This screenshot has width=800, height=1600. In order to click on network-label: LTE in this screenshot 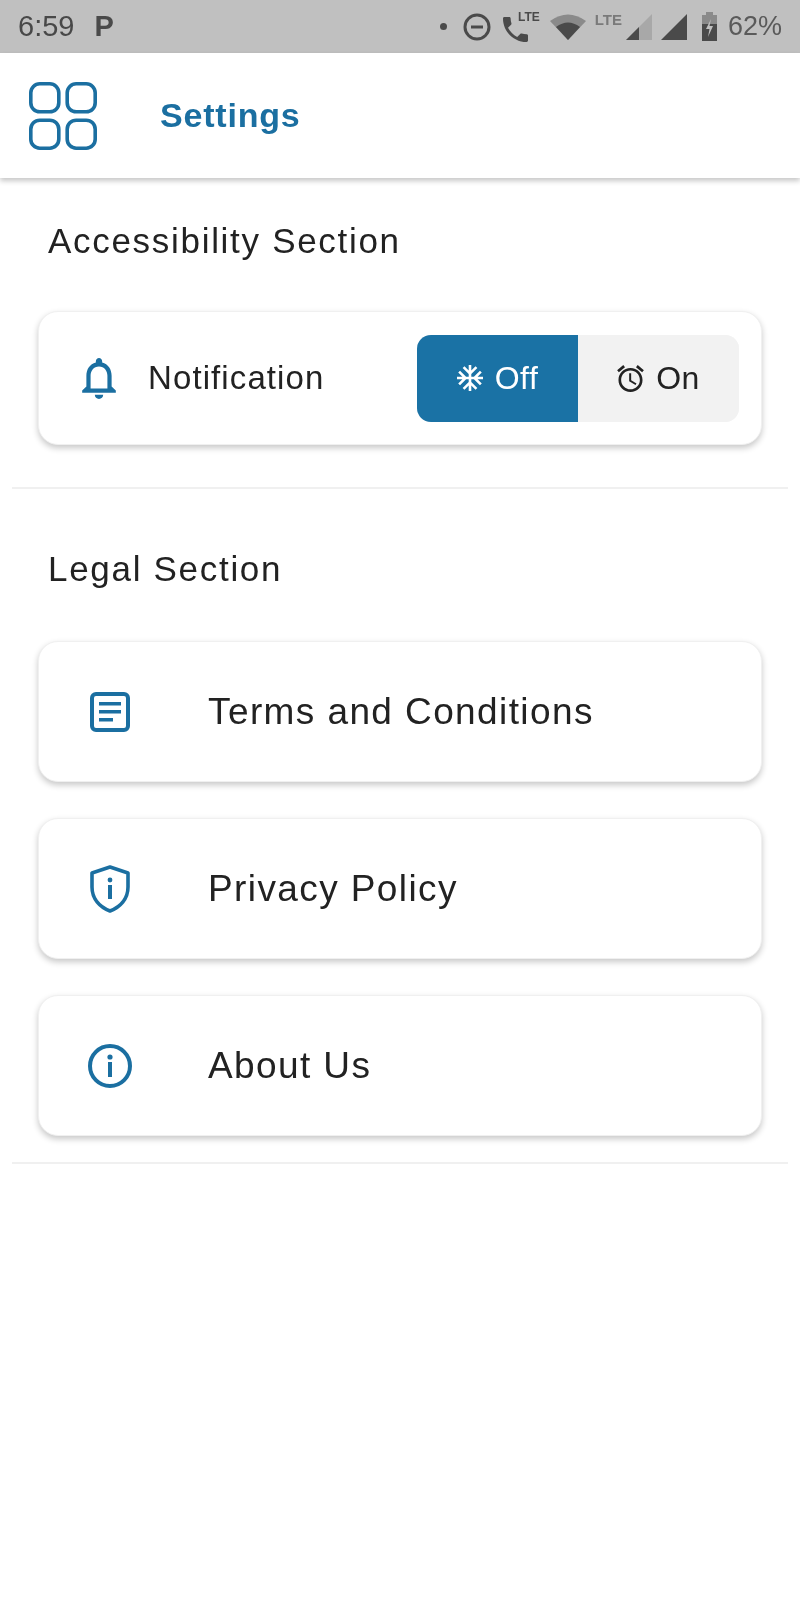, I will do `click(608, 19)`.